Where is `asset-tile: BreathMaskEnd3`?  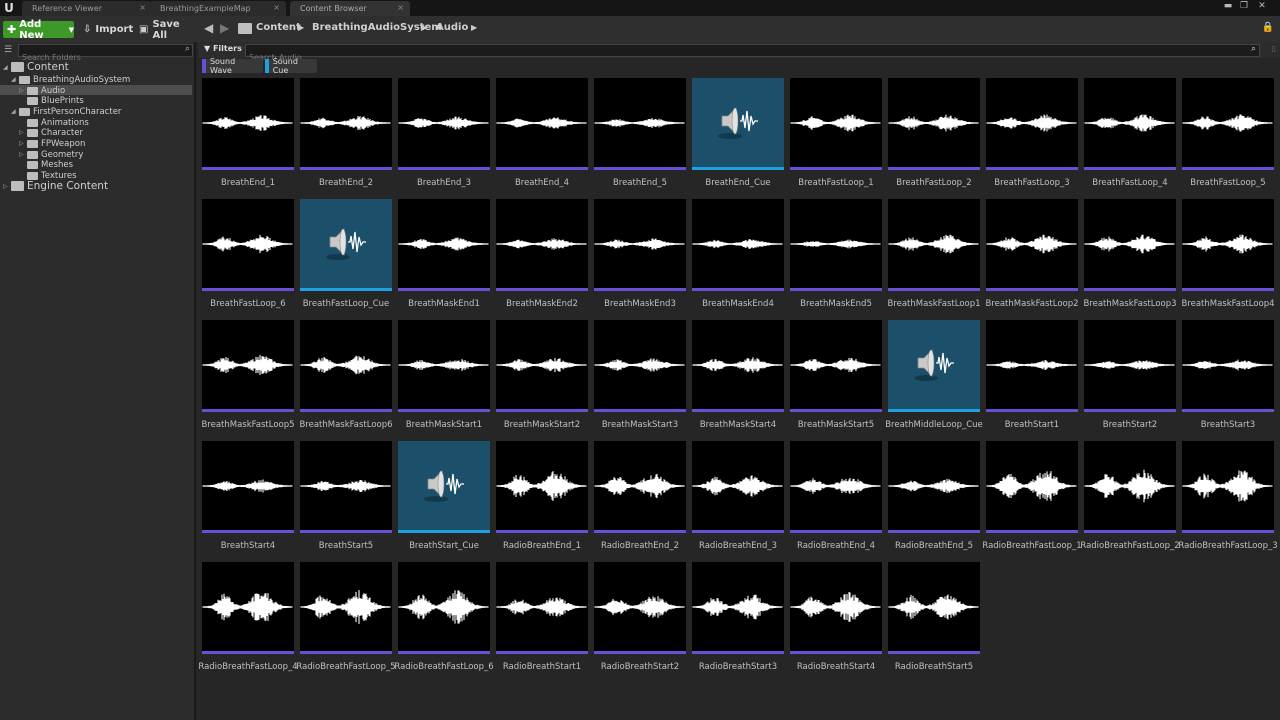 asset-tile: BreathMaskEnd3 is located at coordinates (638, 252).